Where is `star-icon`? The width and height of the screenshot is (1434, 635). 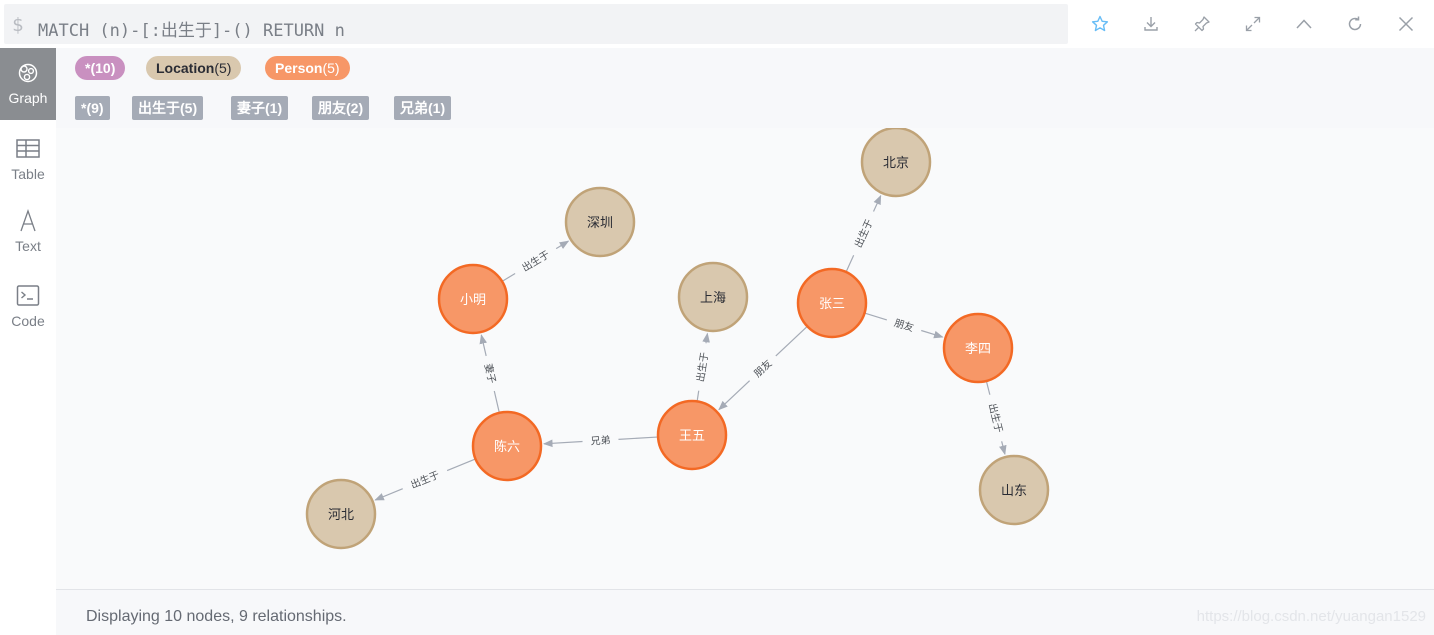
star-icon is located at coordinates (1100, 23).